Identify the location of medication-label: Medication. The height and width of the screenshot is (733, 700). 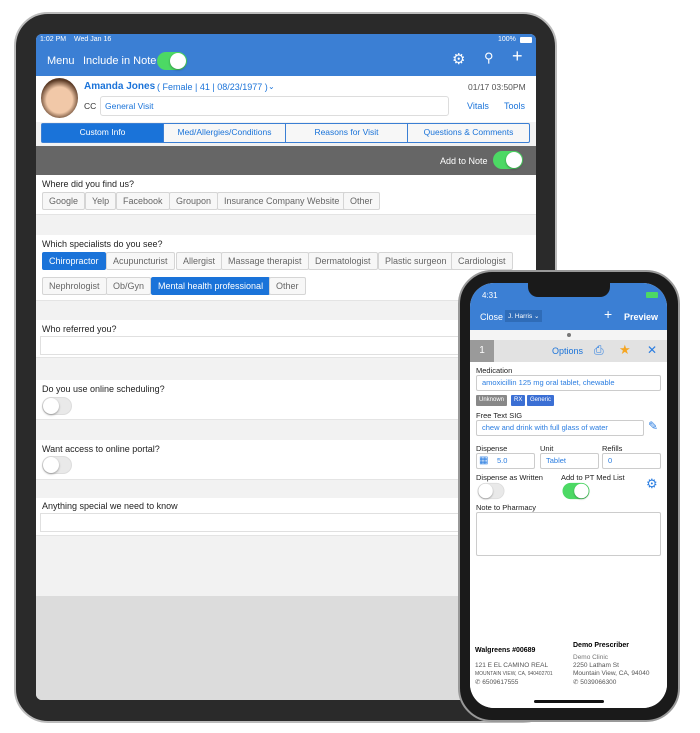
(494, 370).